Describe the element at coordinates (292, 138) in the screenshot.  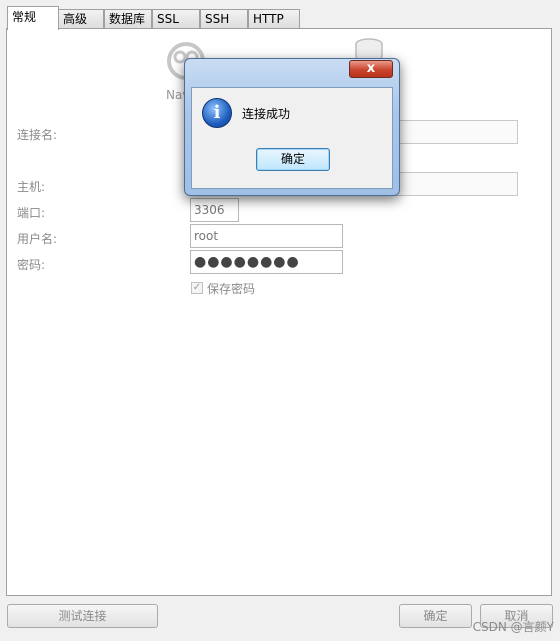
I see `dialog-body: i 连接成功 确定` at that location.